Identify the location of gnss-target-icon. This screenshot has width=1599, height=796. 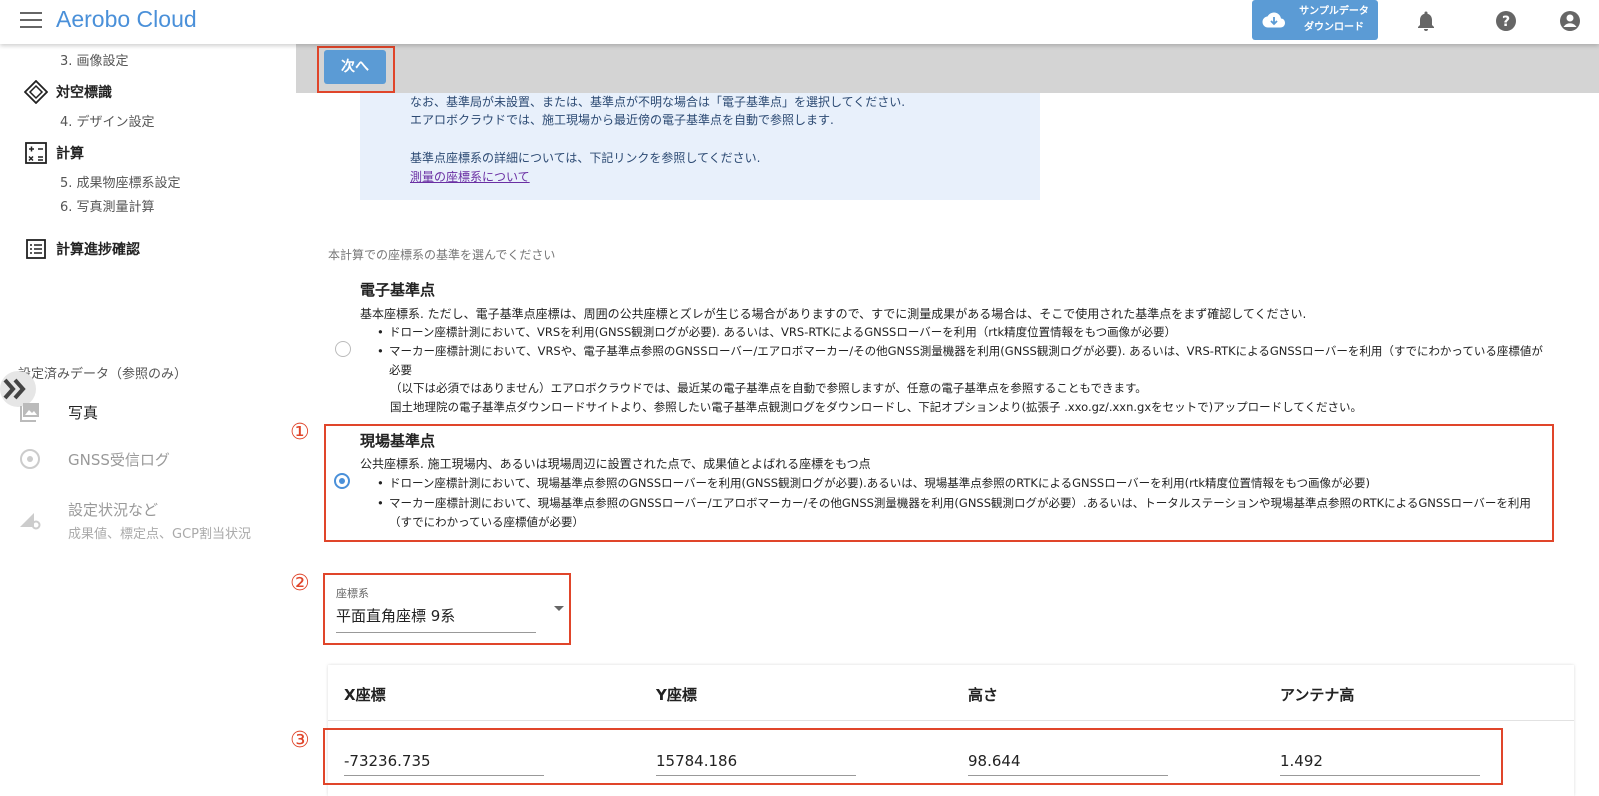
(30, 459).